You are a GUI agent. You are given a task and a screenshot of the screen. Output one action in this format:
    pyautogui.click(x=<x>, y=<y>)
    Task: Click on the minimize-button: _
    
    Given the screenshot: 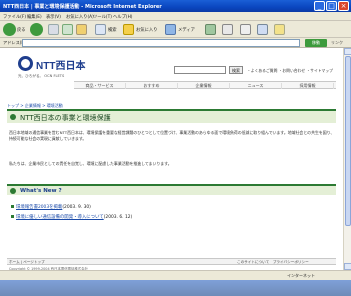 What is the action you would take?
    pyautogui.click(x=319, y=6)
    